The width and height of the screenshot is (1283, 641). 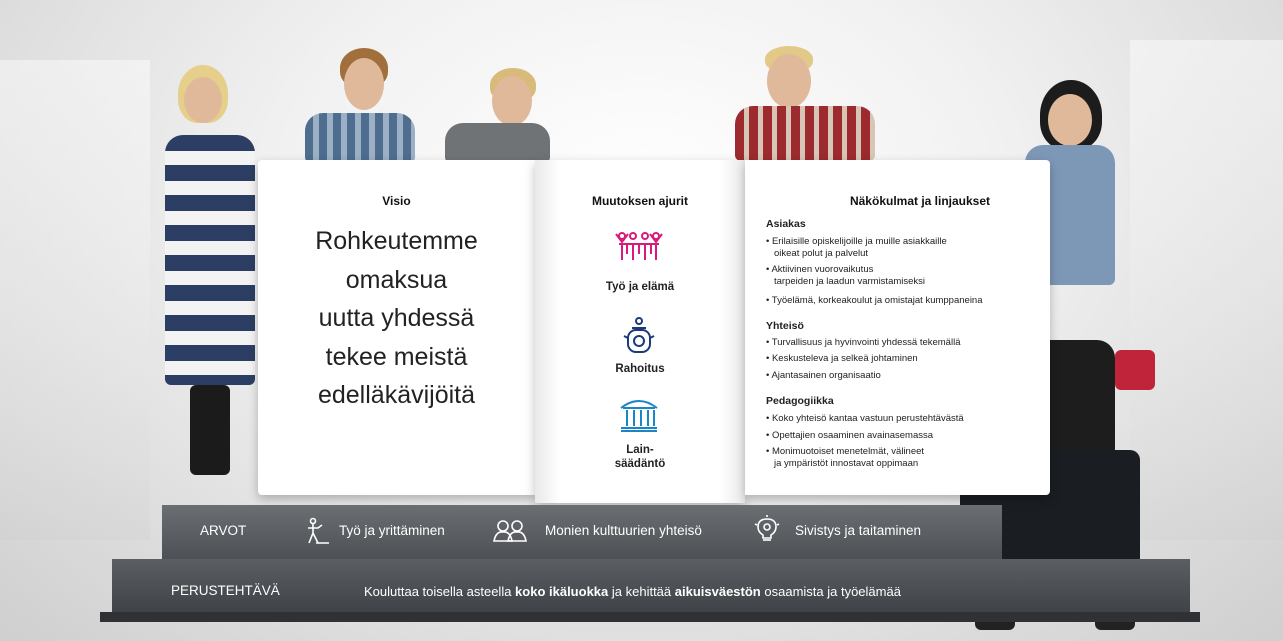 I want to click on arvot-item-kulttuurit: Monien kulttuurien yhteisö, so click(x=623, y=530).